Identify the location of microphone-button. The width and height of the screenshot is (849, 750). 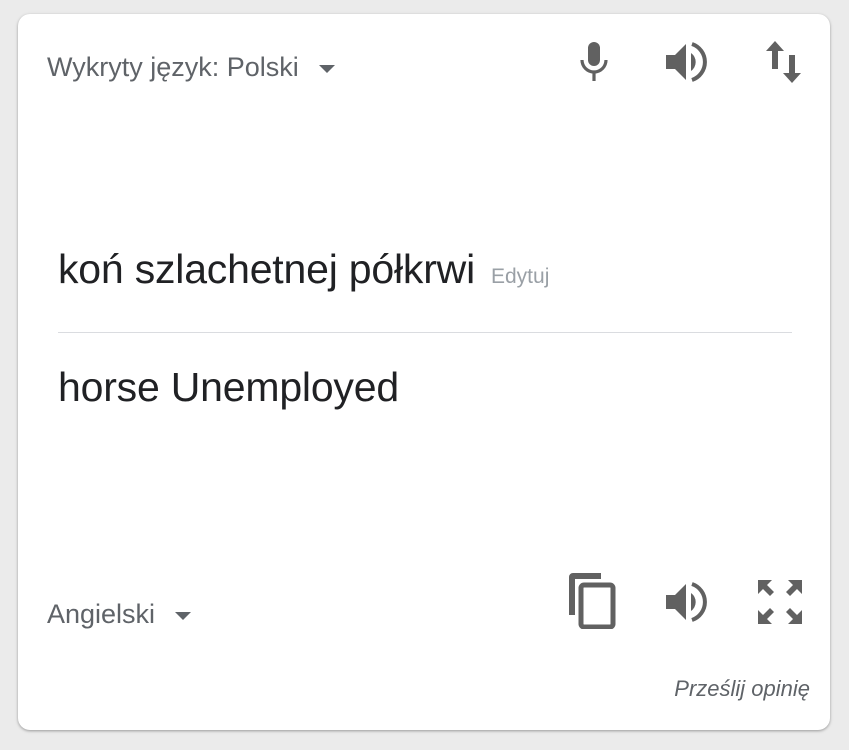
(594, 62).